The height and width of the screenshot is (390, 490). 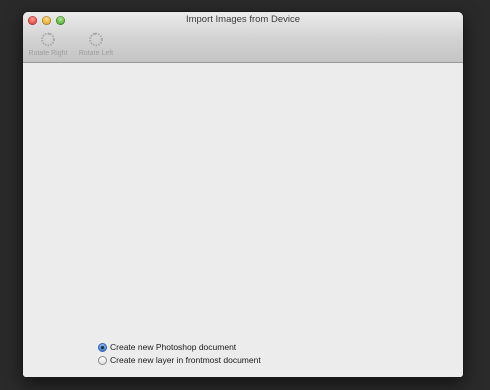 I want to click on rotate-right-icon, so click(x=48, y=39).